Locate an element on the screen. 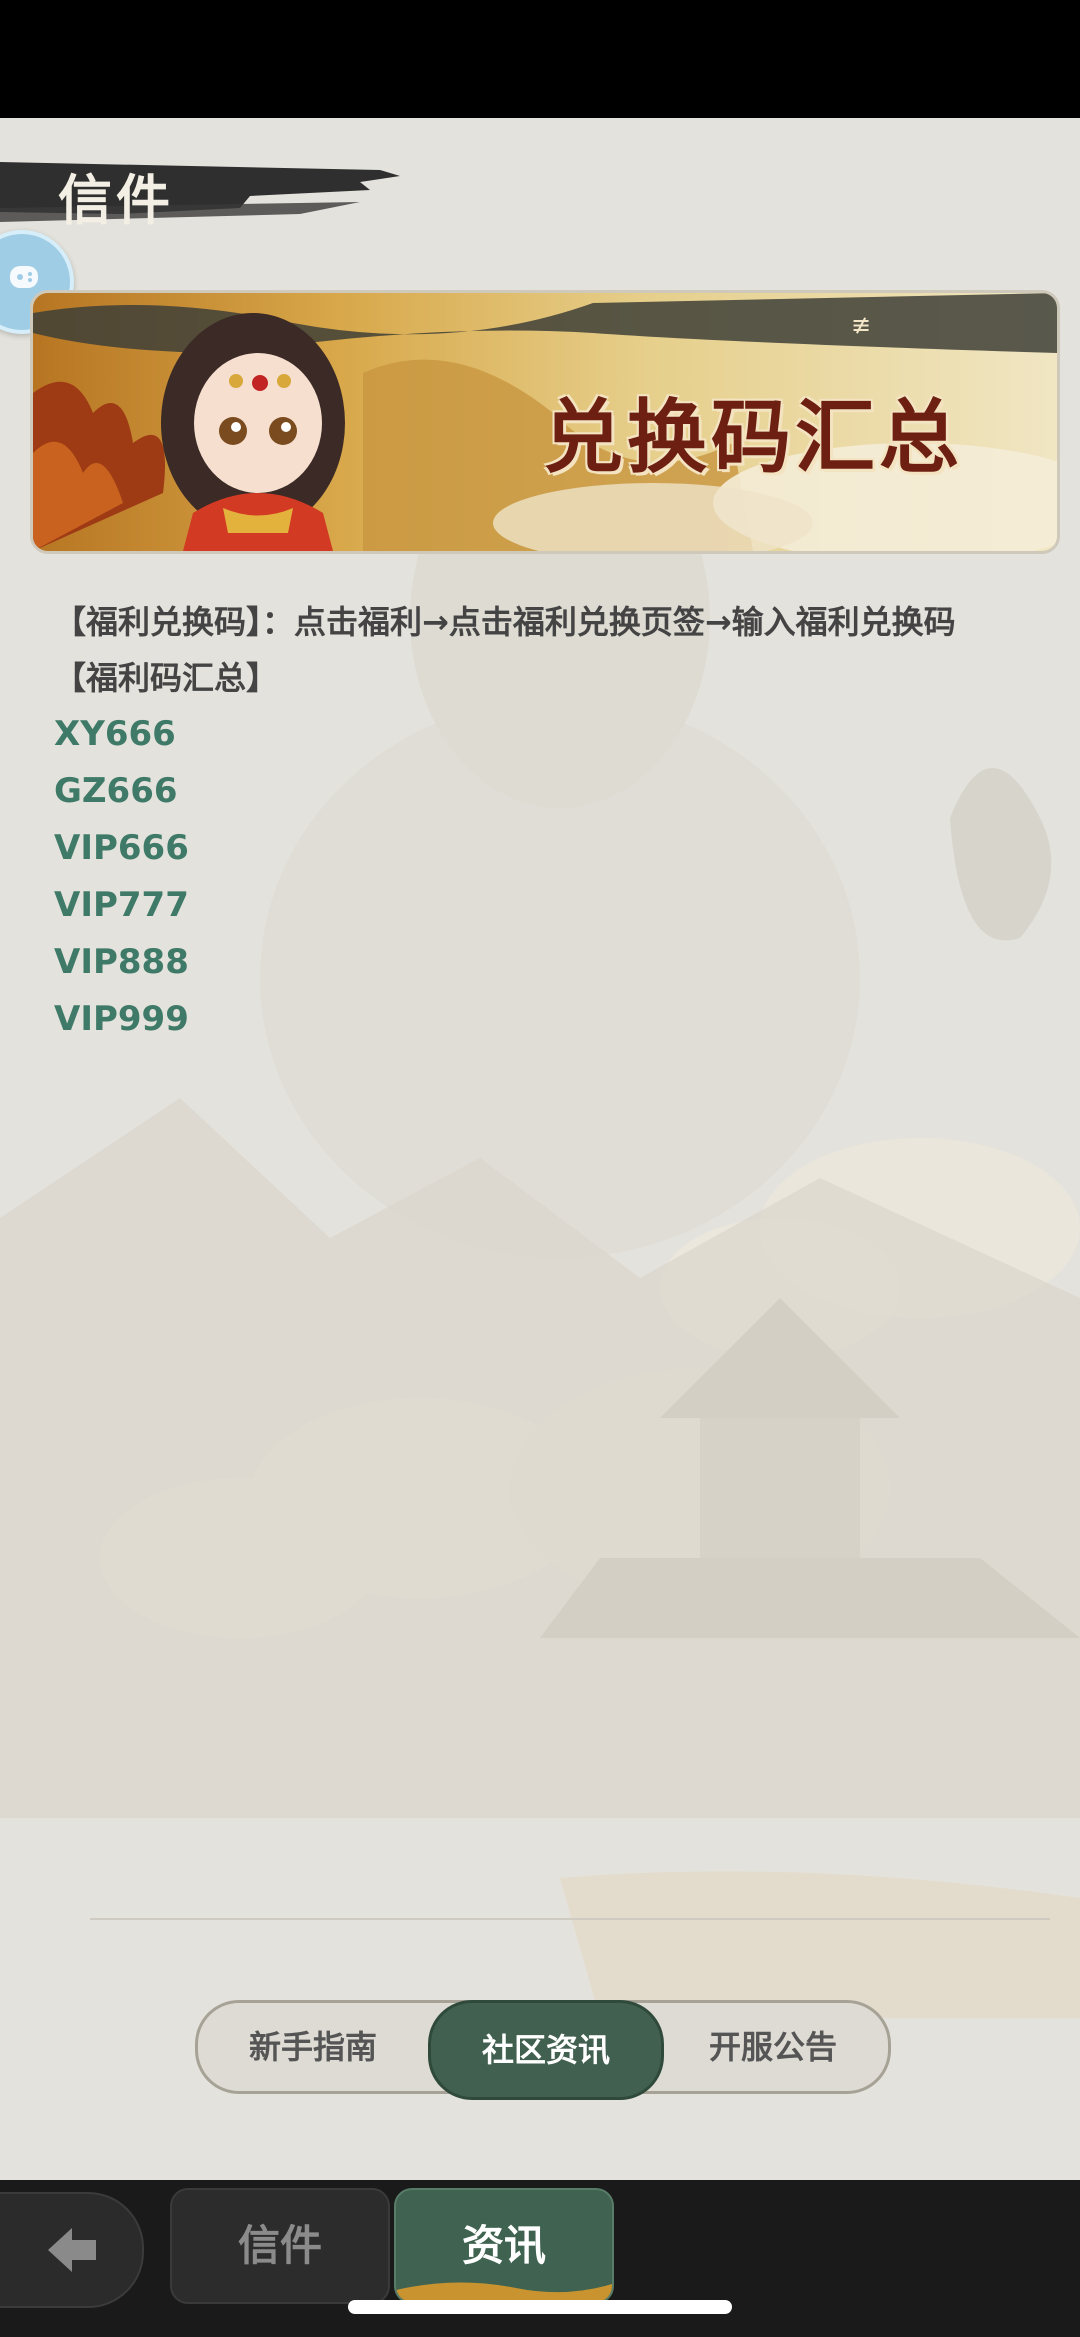  tab-decoration is located at coordinates (504, 2292).